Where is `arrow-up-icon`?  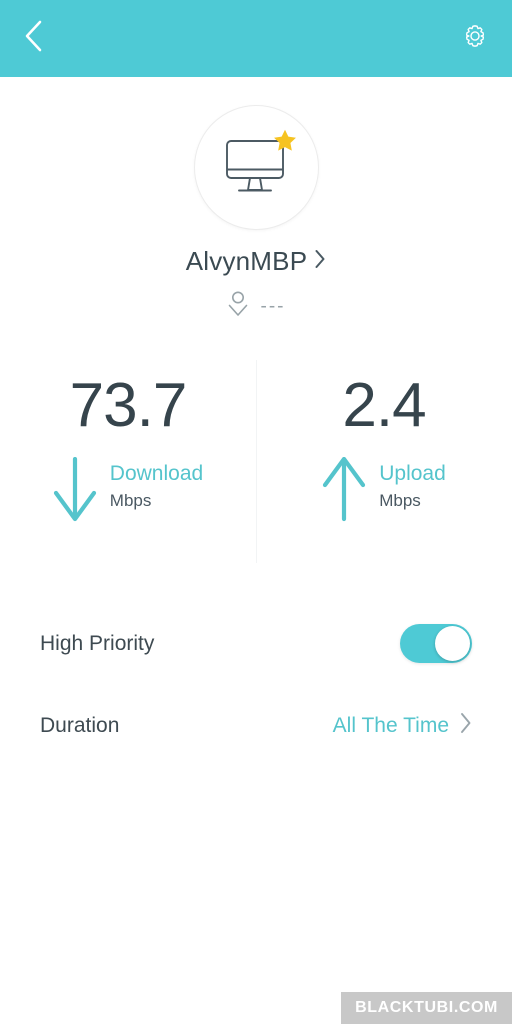 arrow-up-icon is located at coordinates (344, 492).